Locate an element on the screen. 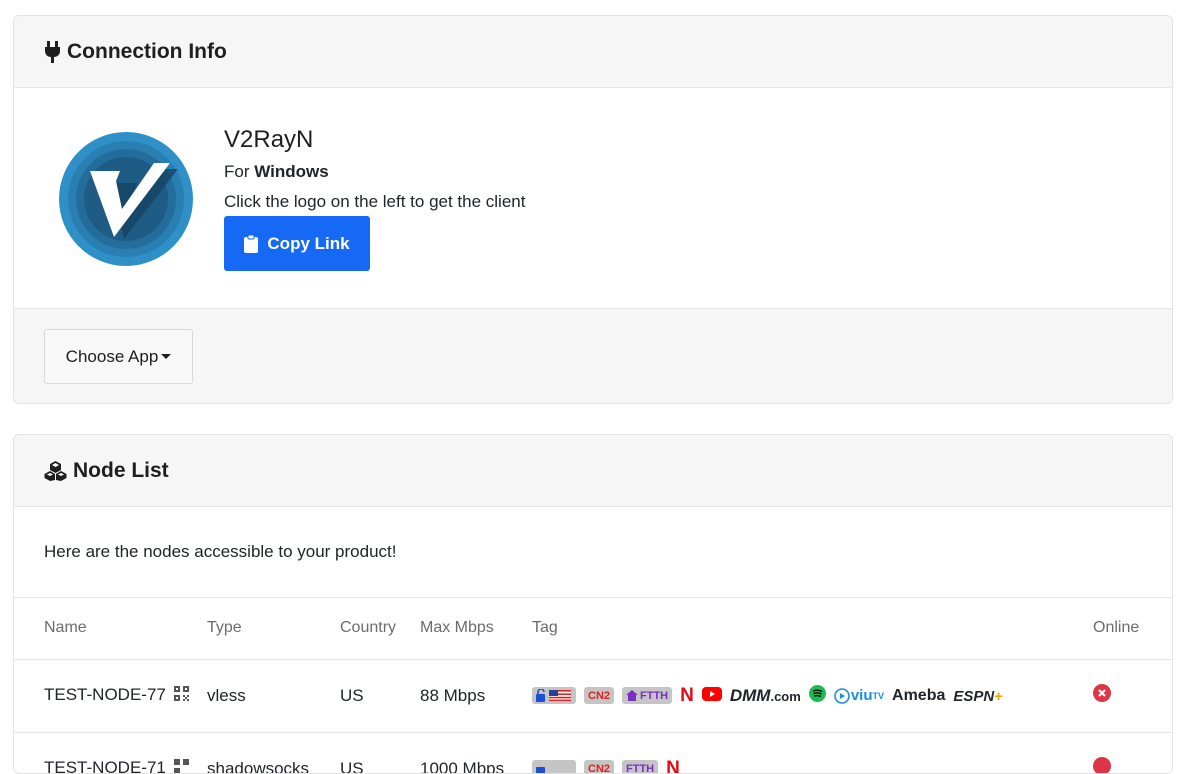 This screenshot has height=774, width=1198. app-name: V2RayN is located at coordinates (268, 140).